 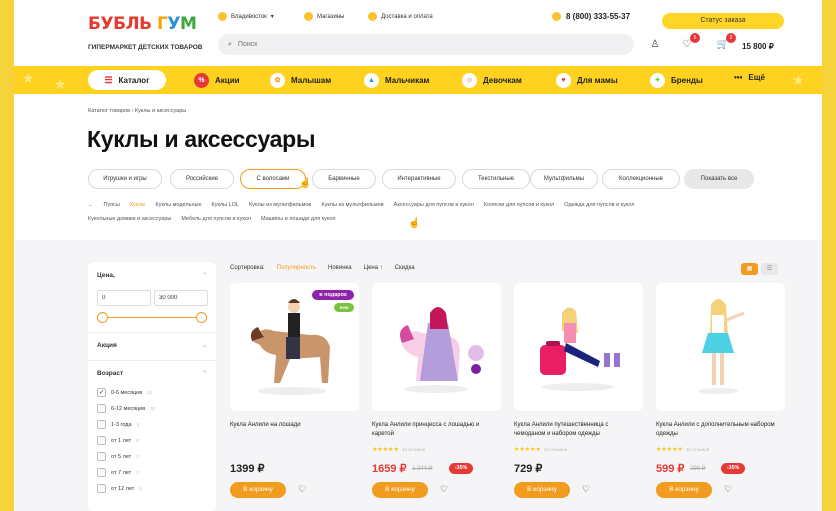 What do you see at coordinates (599, 205) in the screenshot?
I see `tag-link: Одежда для пупсов и кукол` at bounding box center [599, 205].